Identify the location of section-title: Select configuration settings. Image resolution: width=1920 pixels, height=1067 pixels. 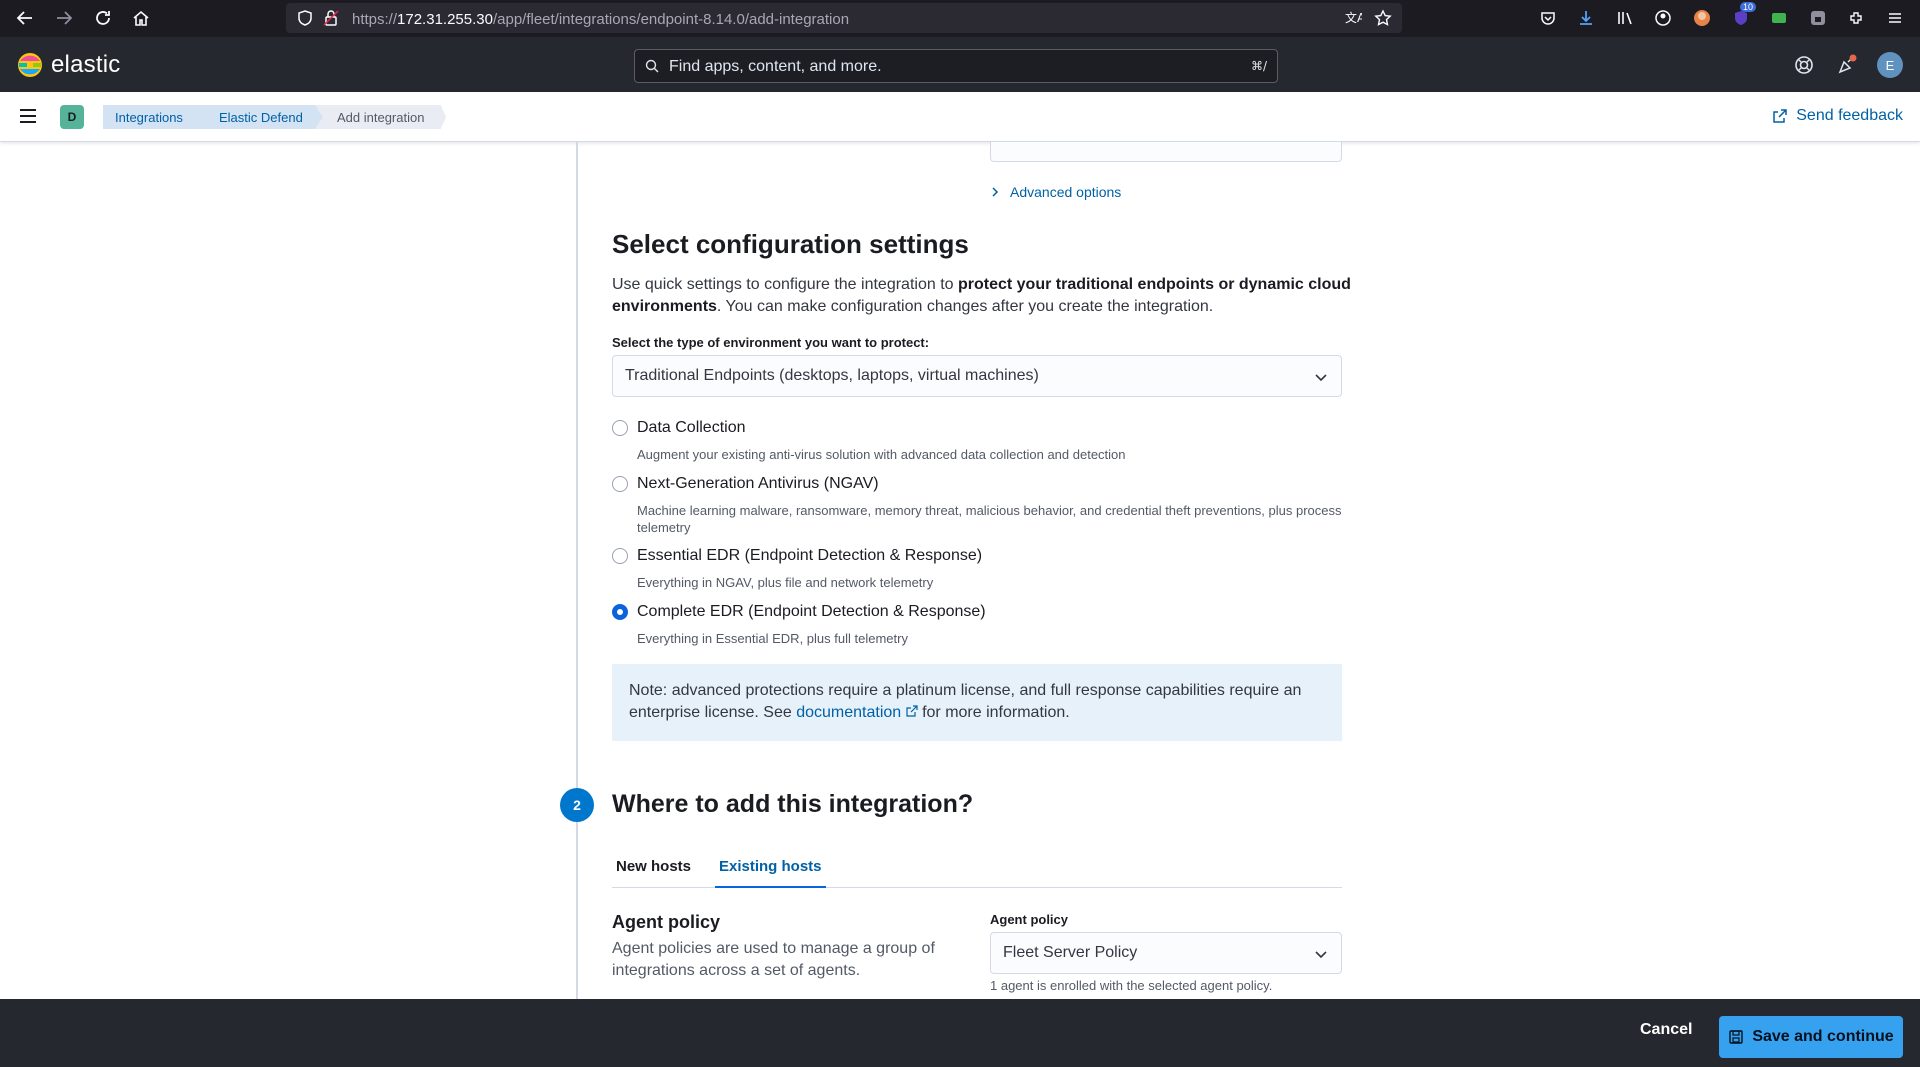
(790, 244).